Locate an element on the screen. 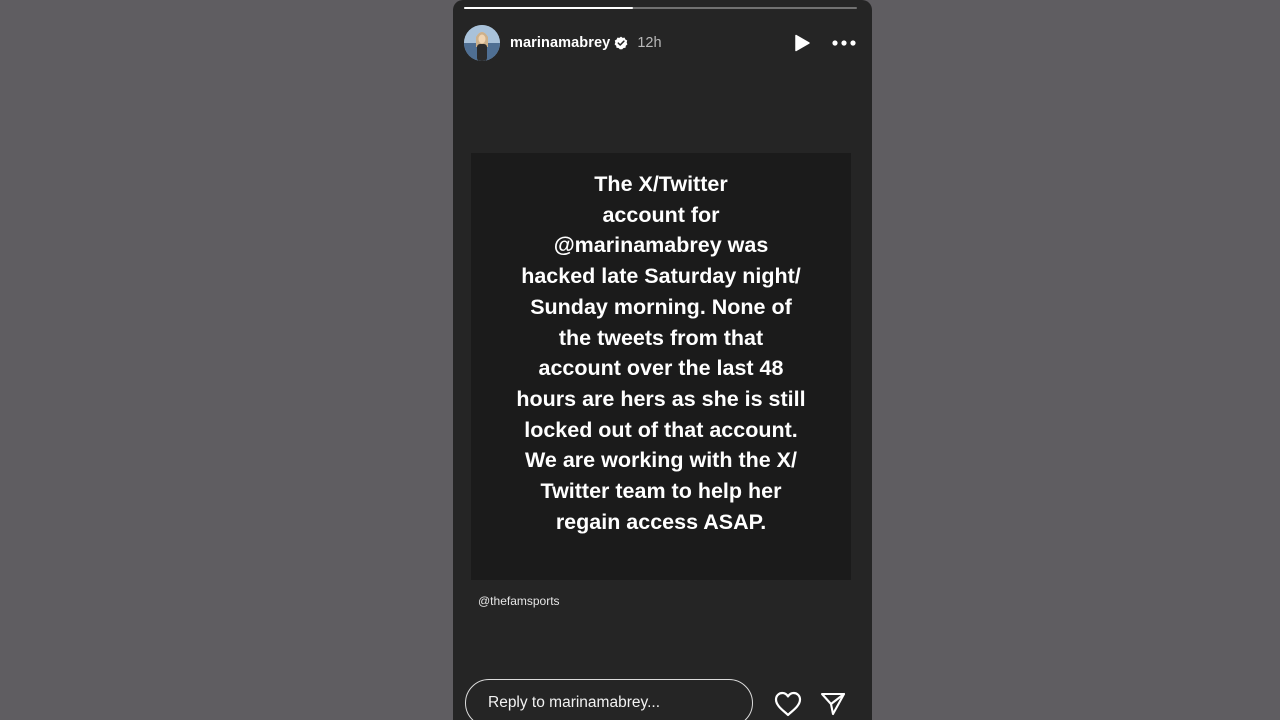 Image resolution: width=1280 pixels, height=720 pixels. like-button is located at coordinates (788, 704).